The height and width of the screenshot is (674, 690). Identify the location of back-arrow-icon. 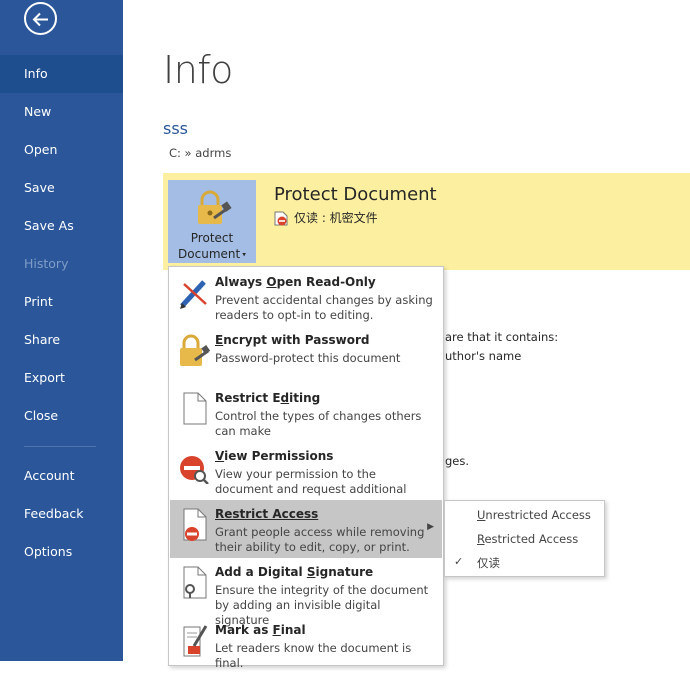
(40, 19).